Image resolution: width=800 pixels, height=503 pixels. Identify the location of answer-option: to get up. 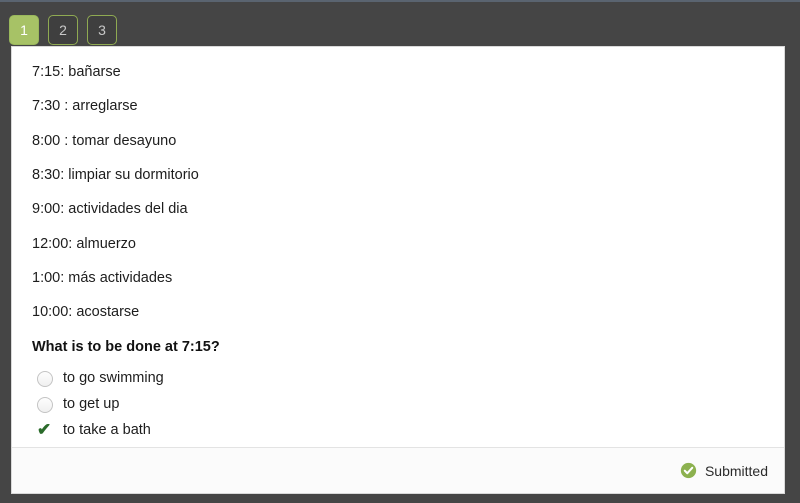
(398, 405).